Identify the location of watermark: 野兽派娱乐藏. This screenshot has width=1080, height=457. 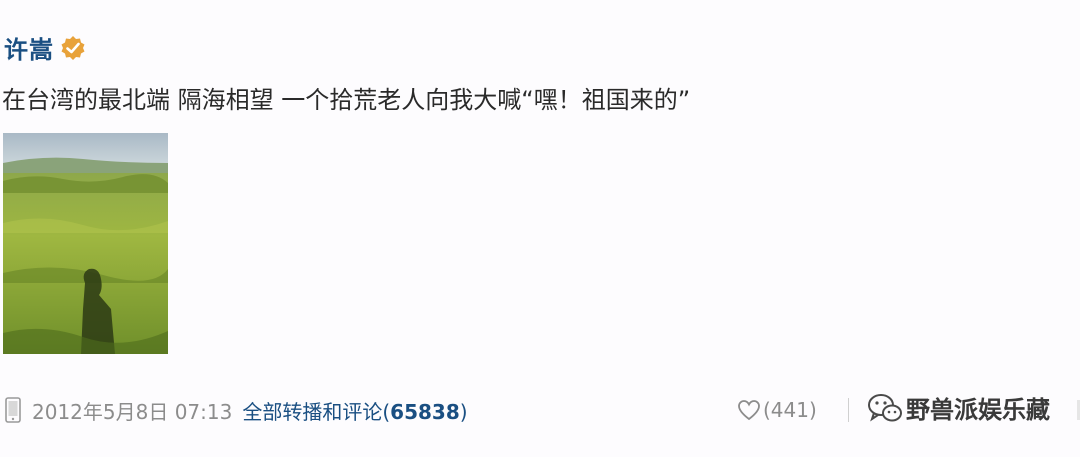
(958, 407).